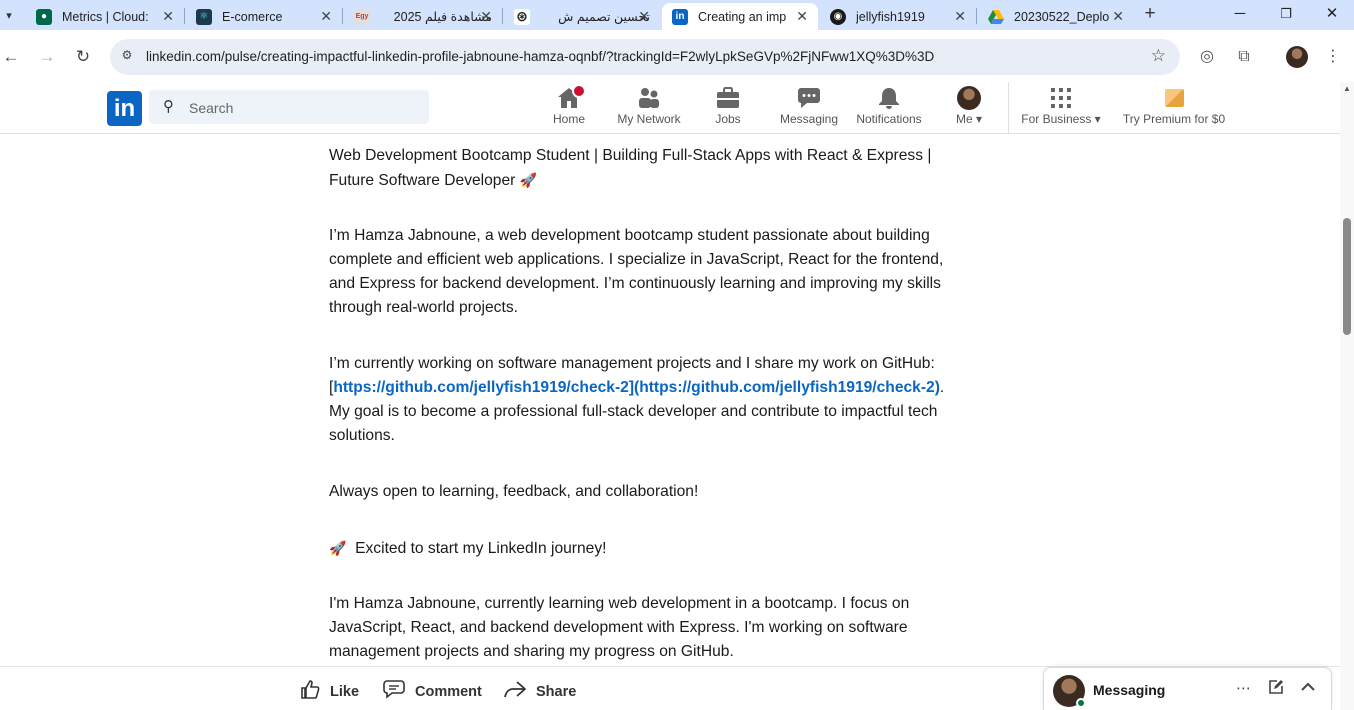 Image resolution: width=1354 pixels, height=710 pixels. What do you see at coordinates (1244, 57) in the screenshot?
I see `extensions-puzzle-icon: ⧉` at bounding box center [1244, 57].